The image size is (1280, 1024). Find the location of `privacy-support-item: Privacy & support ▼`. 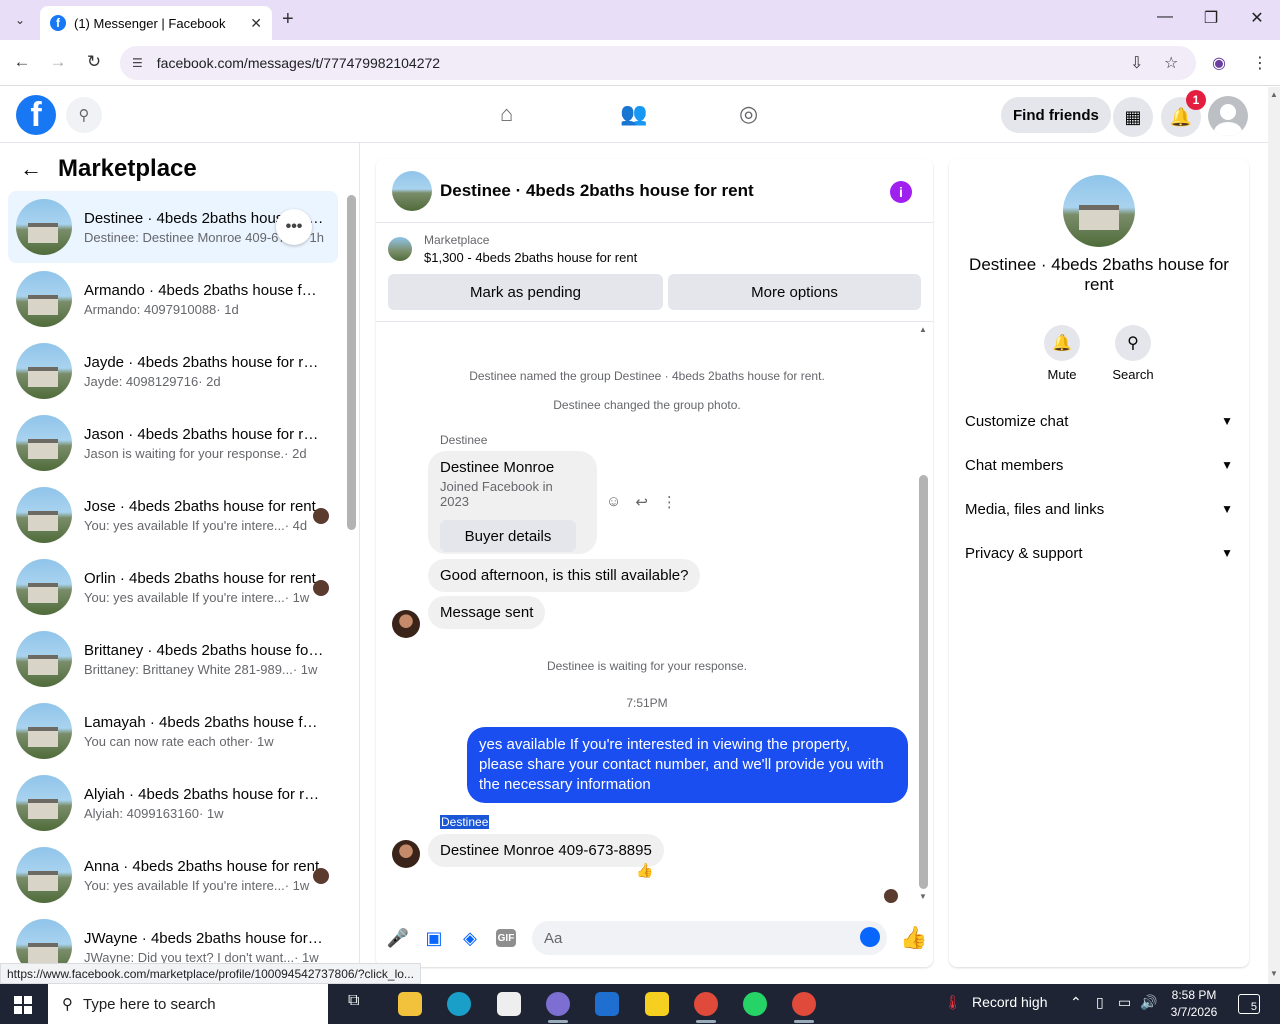

privacy-support-item: Privacy & support ▼ is located at coordinates (1099, 553).